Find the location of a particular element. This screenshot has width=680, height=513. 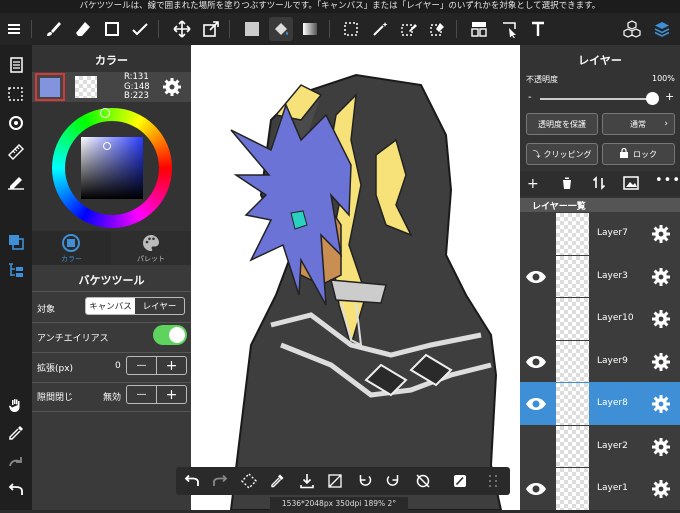

frame-tool-icon is located at coordinates (479, 29).